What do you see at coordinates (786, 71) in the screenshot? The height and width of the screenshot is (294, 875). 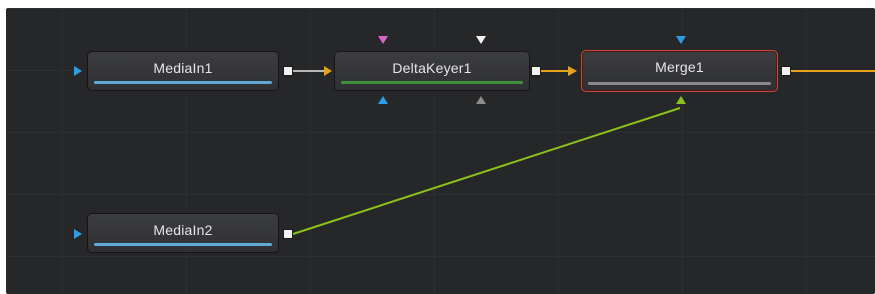 I see `merge1-output-port` at bounding box center [786, 71].